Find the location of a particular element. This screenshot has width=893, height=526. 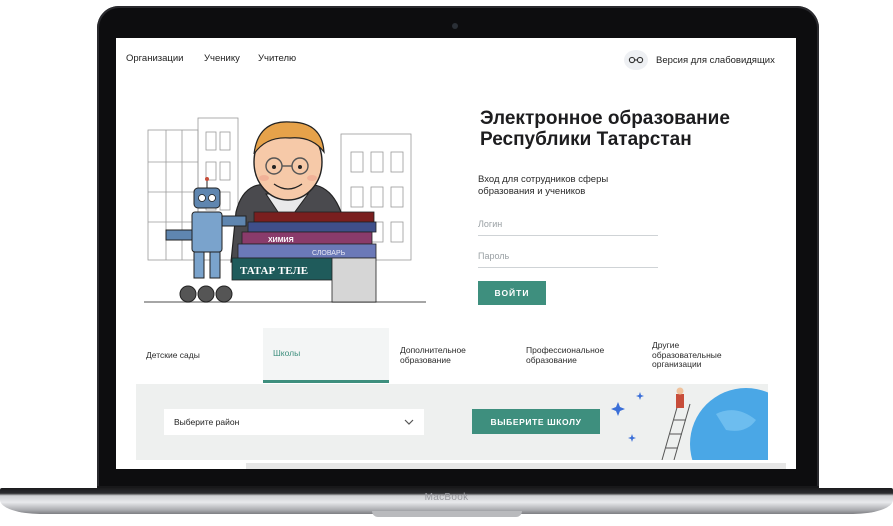

accessibility-toggle: Версия для слабовидящих is located at coordinates (699, 60).